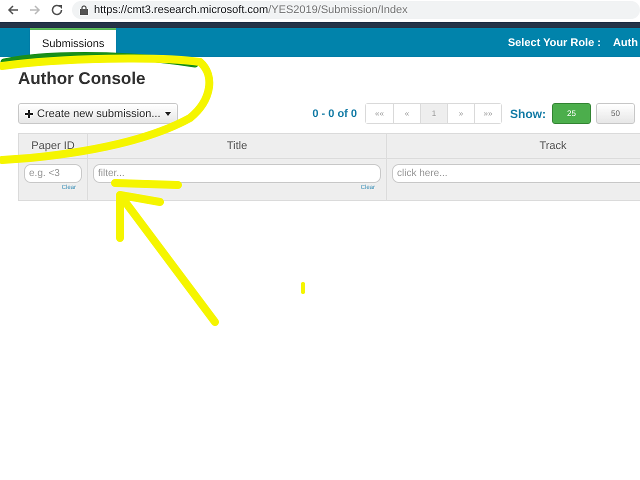  Describe the element at coordinates (487, 113) in the screenshot. I see `page-button: »»` at that location.